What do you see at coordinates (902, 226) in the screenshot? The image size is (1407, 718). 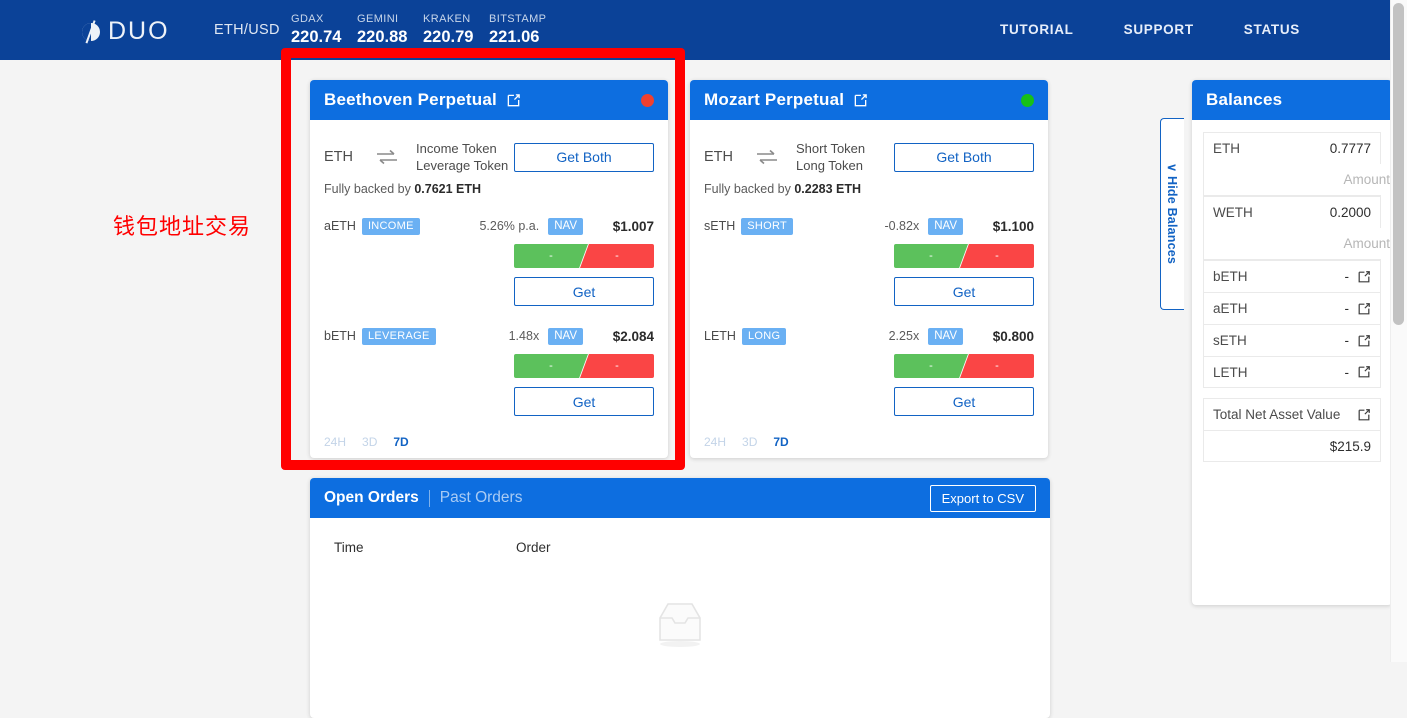 I see `token-rate: -0.82x` at bounding box center [902, 226].